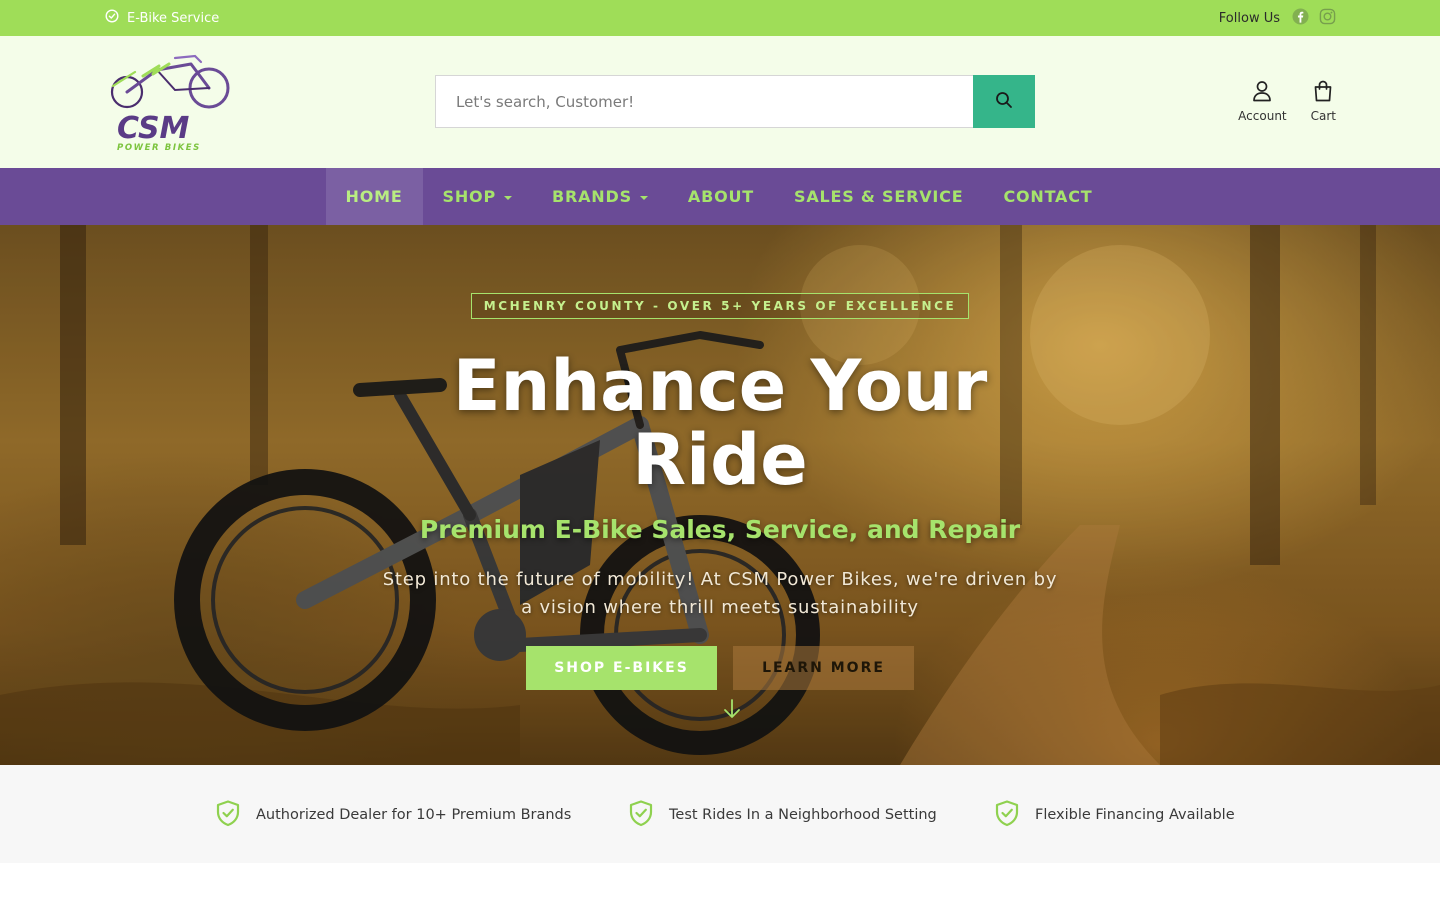 This screenshot has height=900, width=1440. I want to click on nav-label: HOME, so click(374, 196).